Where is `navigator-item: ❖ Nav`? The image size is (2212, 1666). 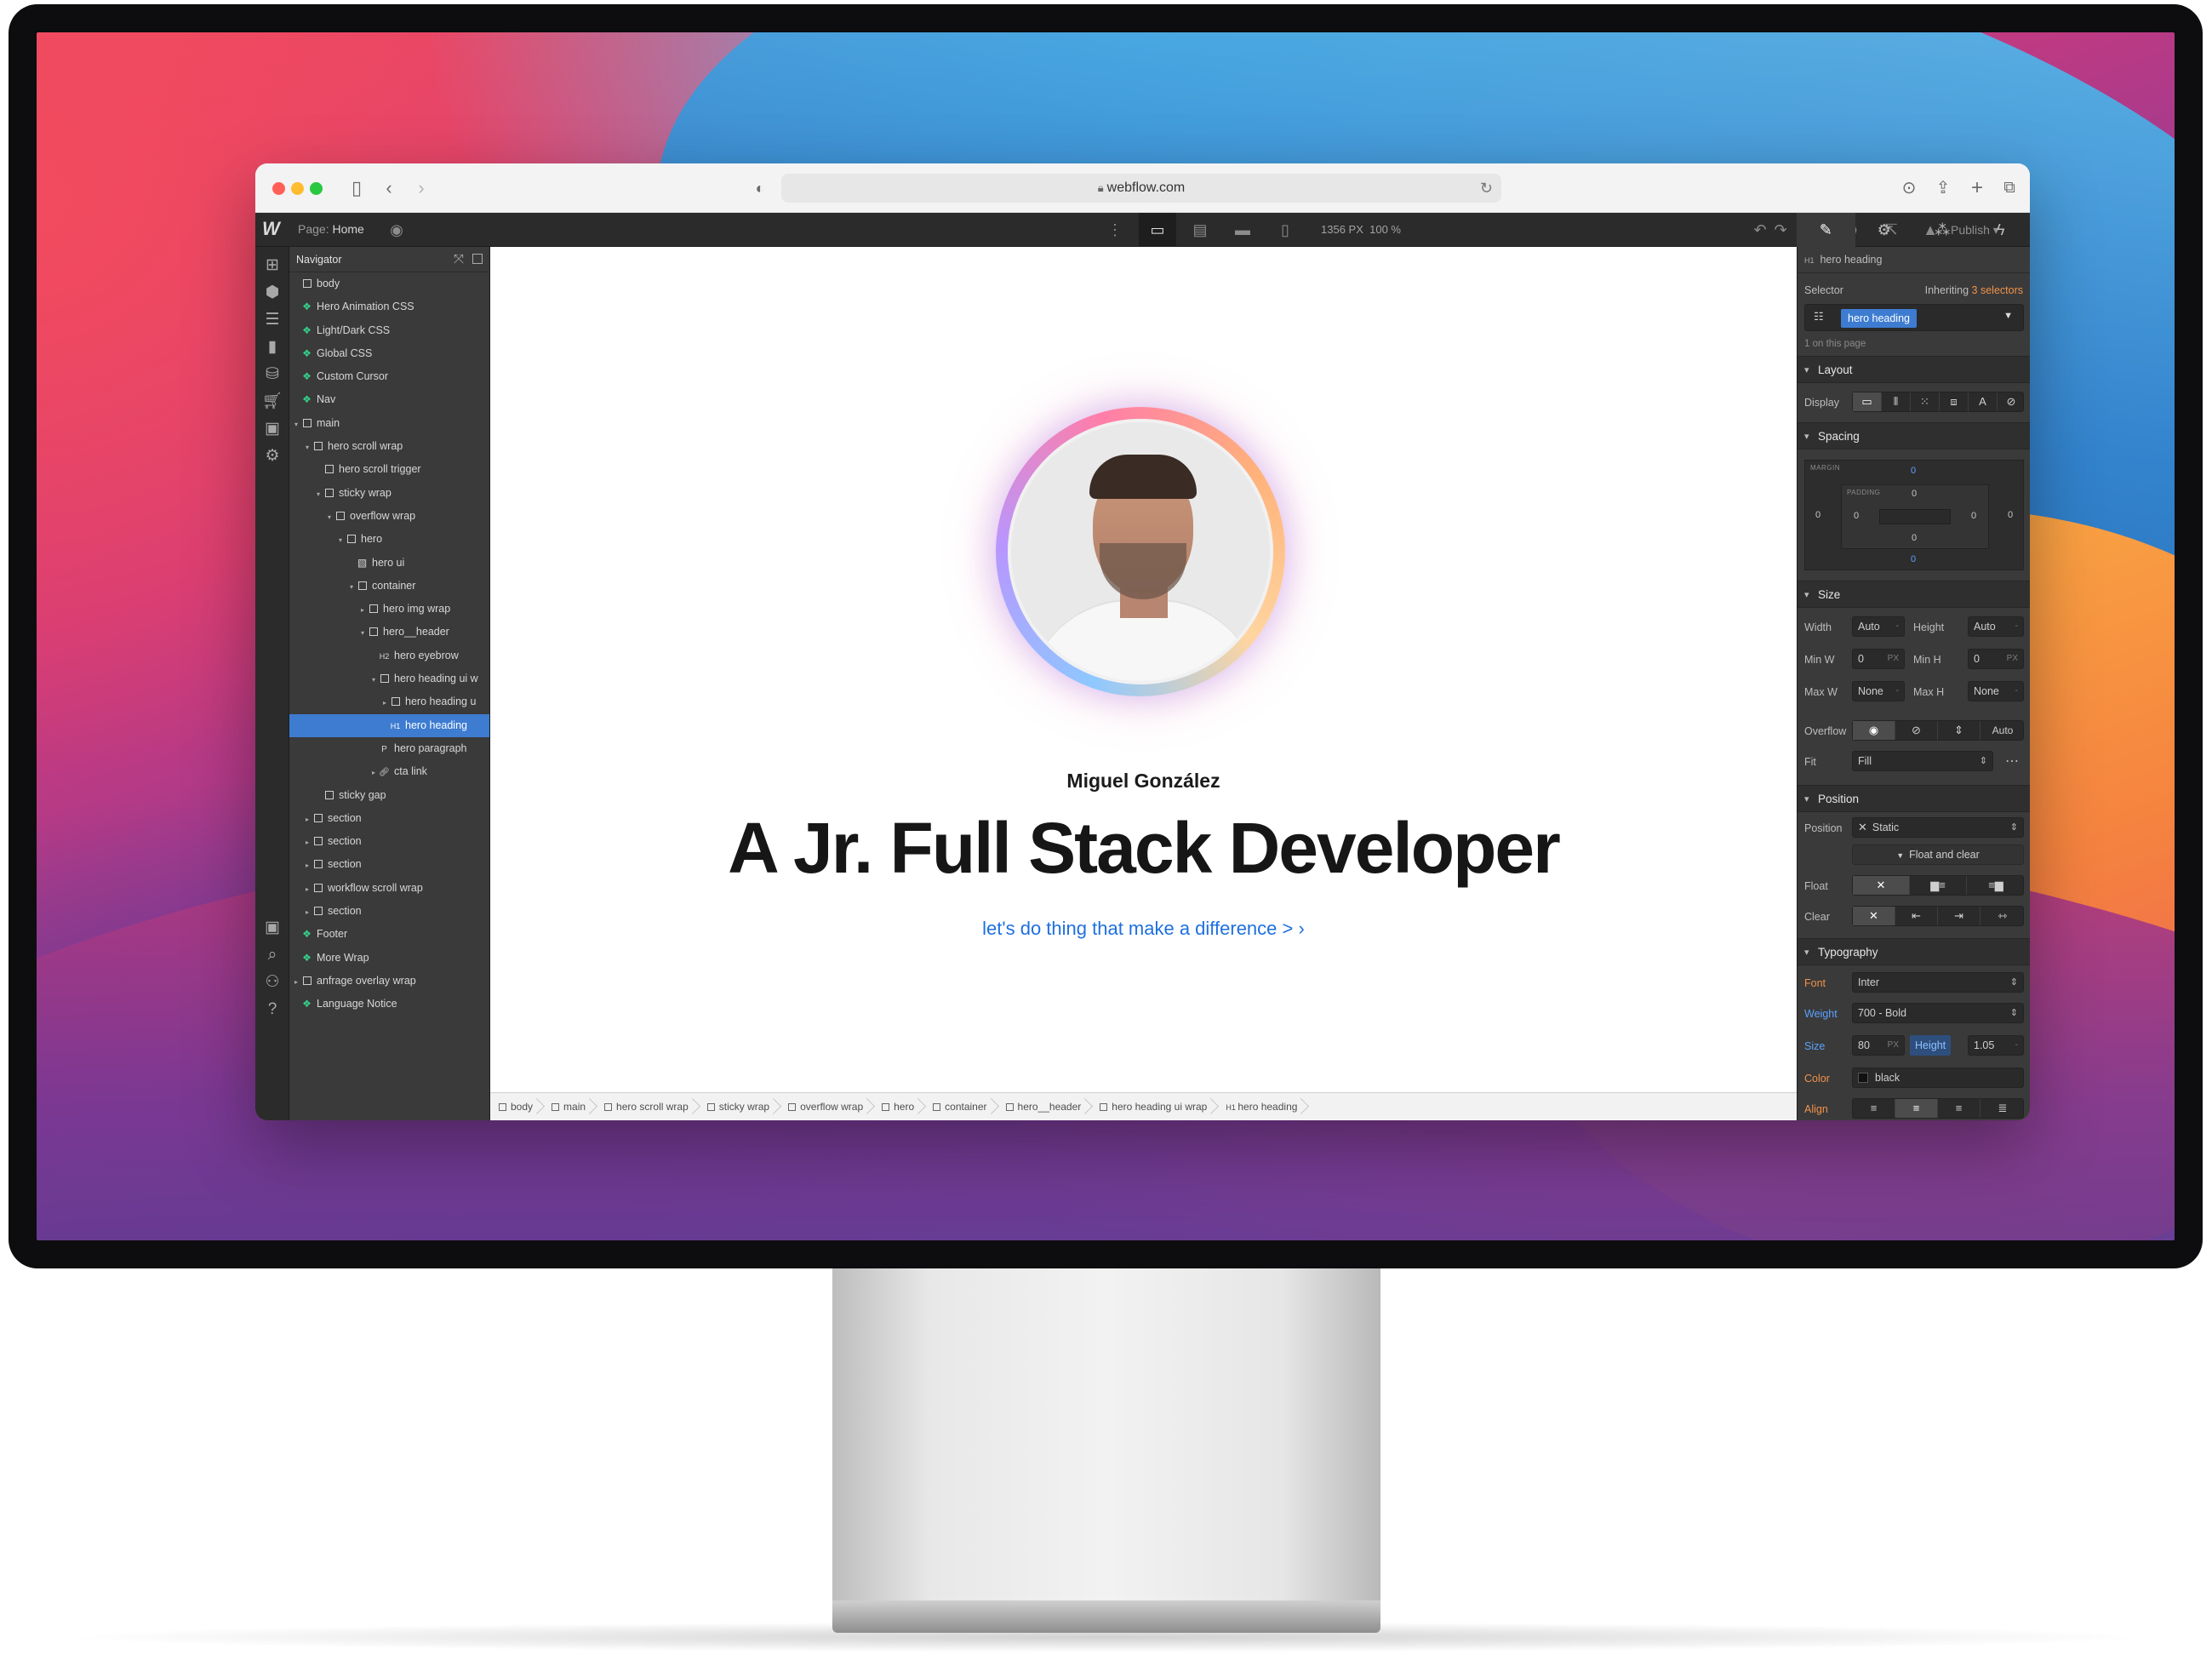
navigator-item: ❖ Nav is located at coordinates (389, 400).